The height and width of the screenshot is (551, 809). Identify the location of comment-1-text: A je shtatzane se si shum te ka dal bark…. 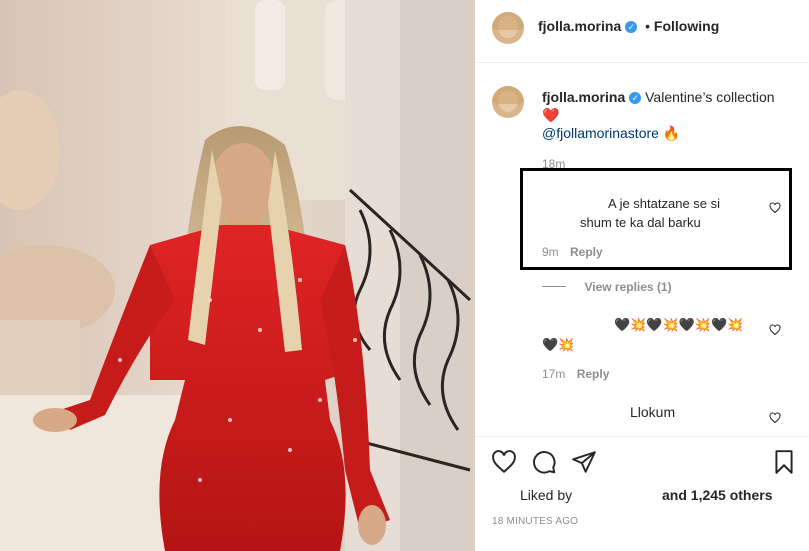
(650, 213).